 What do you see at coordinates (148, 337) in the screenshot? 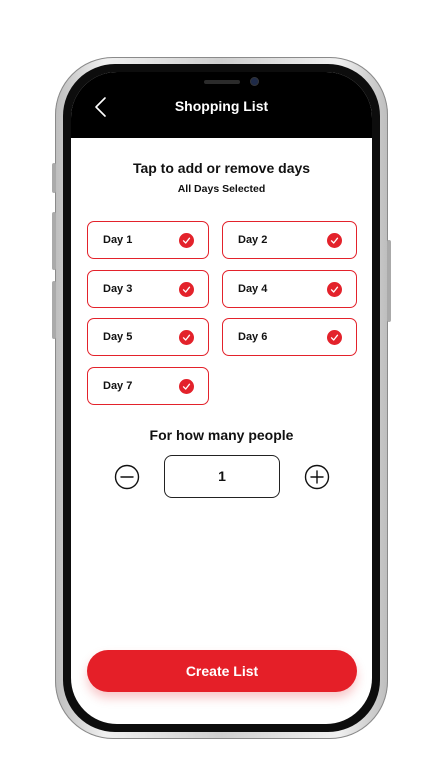
I see `day-toggle-5: Day 5` at bounding box center [148, 337].